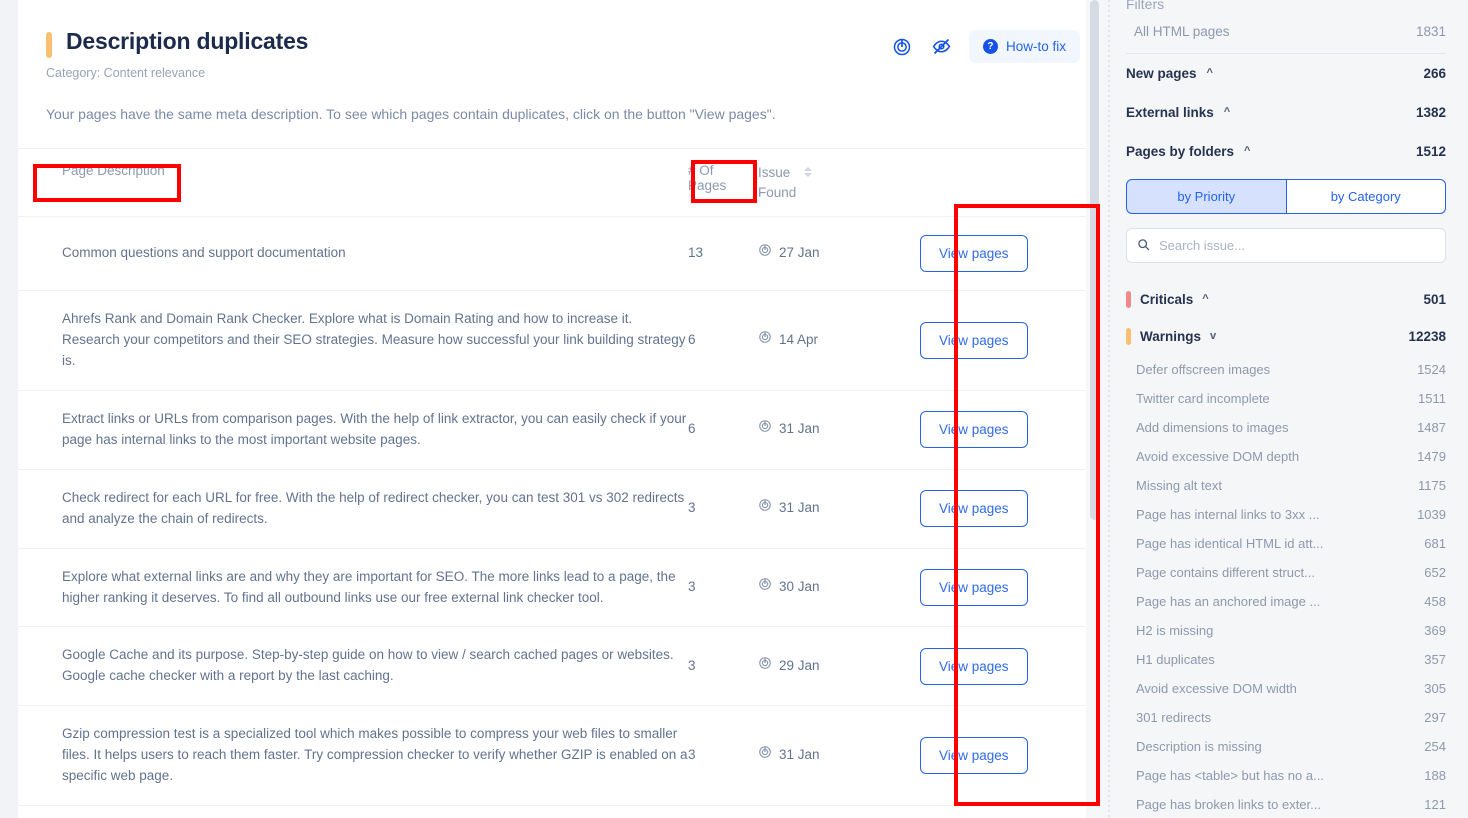  I want to click on filters-title: Filters, so click(1145, 6).